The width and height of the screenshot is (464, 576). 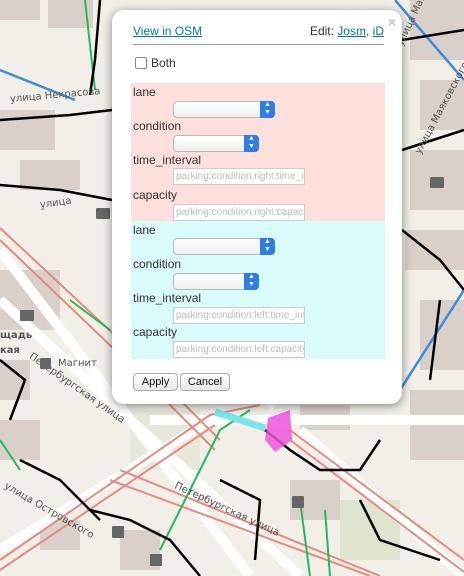 What do you see at coordinates (224, 246) in the screenshot?
I see `left-lane-select: ▲ ▼` at bounding box center [224, 246].